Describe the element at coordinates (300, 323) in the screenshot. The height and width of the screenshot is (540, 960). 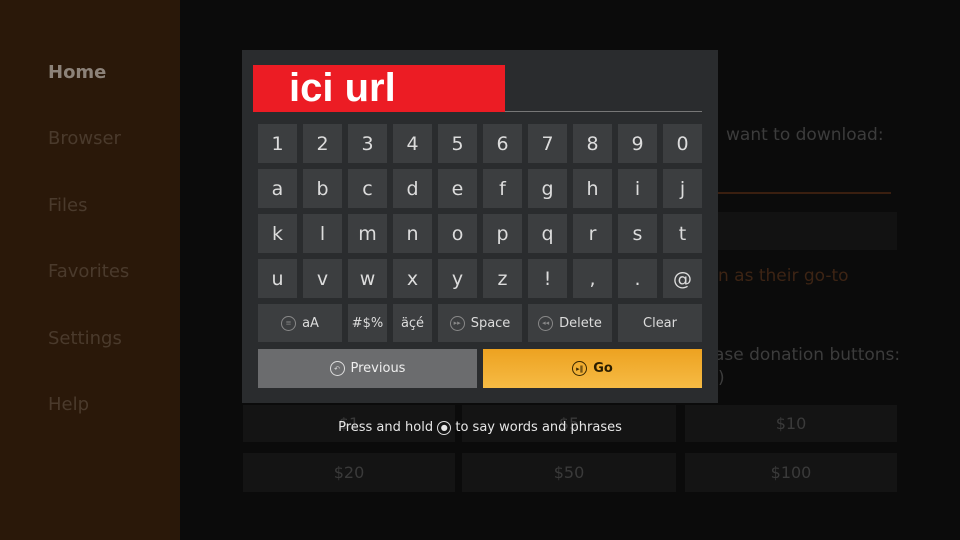
I see `case-toggle-key: ≡ aA` at that location.